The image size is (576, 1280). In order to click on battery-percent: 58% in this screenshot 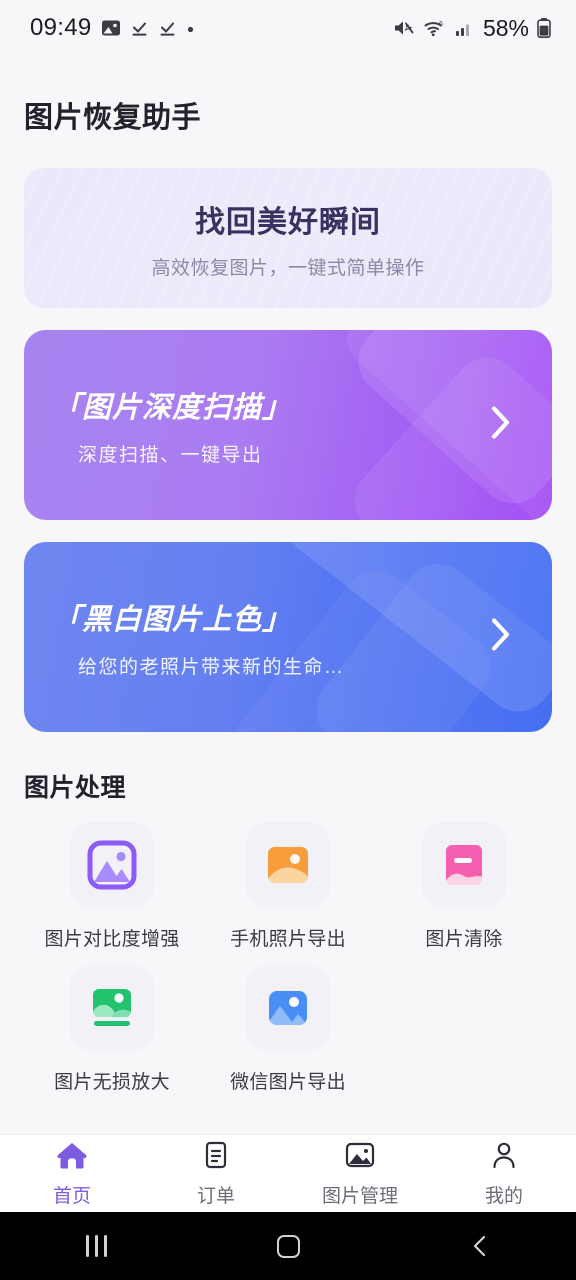, I will do `click(505, 27)`.